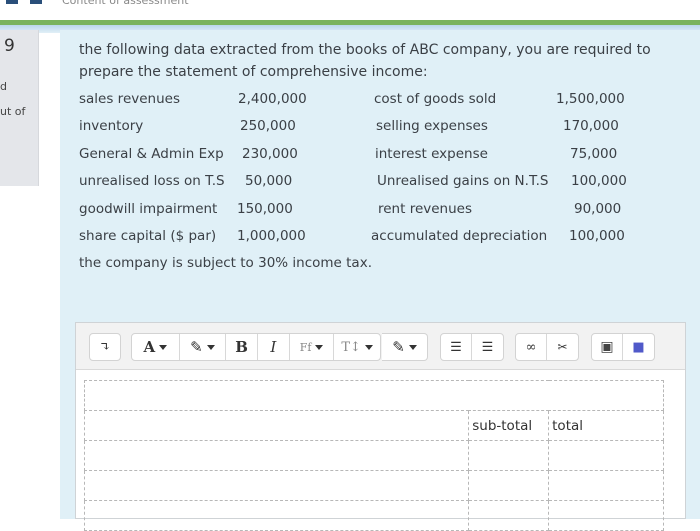 This screenshot has width=700, height=531. What do you see at coordinates (591, 126) in the screenshot?
I see `item-value: 170,000` at bounding box center [591, 126].